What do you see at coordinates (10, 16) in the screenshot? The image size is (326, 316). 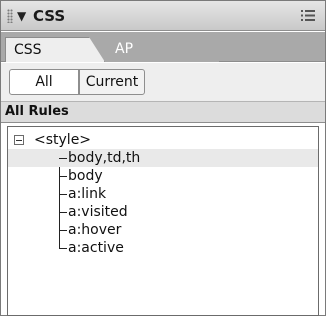 I see `drag-grip-icon` at bounding box center [10, 16].